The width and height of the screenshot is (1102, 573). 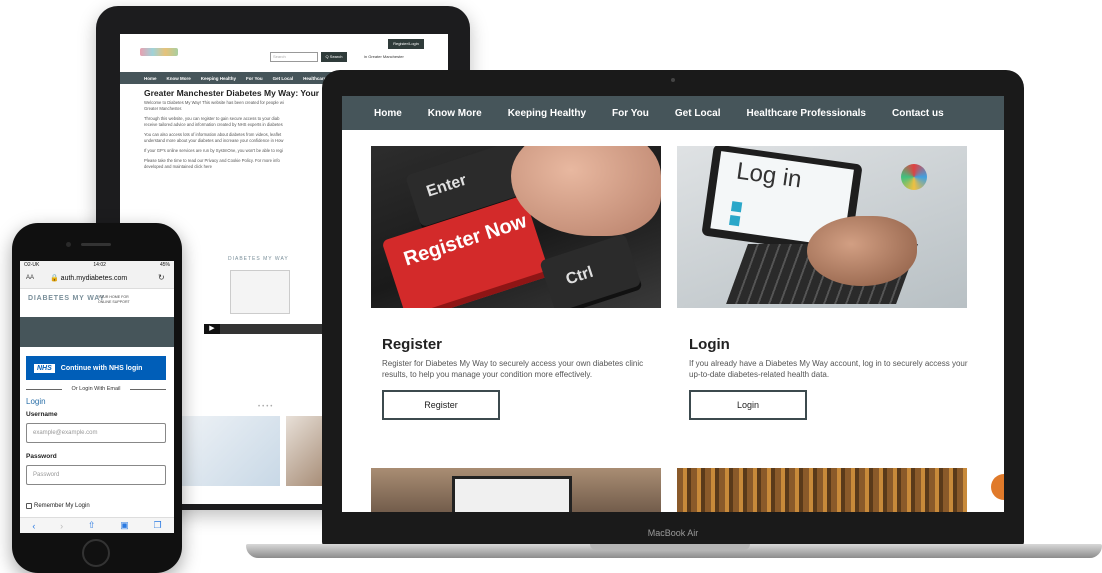 What do you see at coordinates (914, 177) in the screenshot?
I see `rubber-band-ball-illustration` at bounding box center [914, 177].